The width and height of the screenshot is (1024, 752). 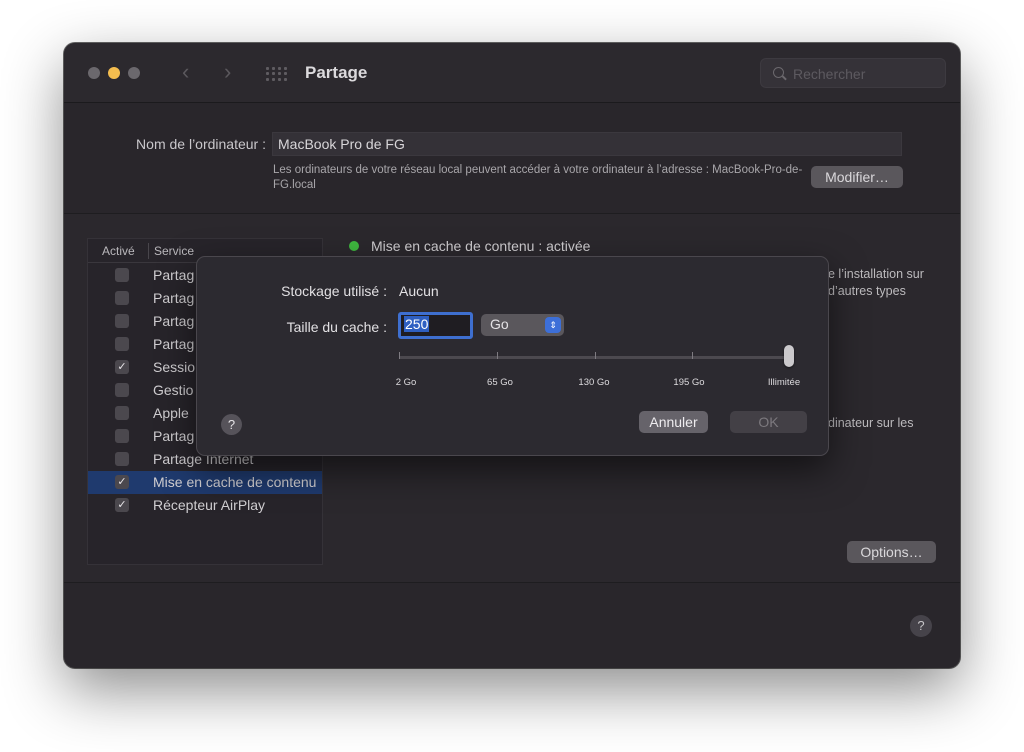 I want to click on column-header-active: Activé, so click(x=118, y=251).